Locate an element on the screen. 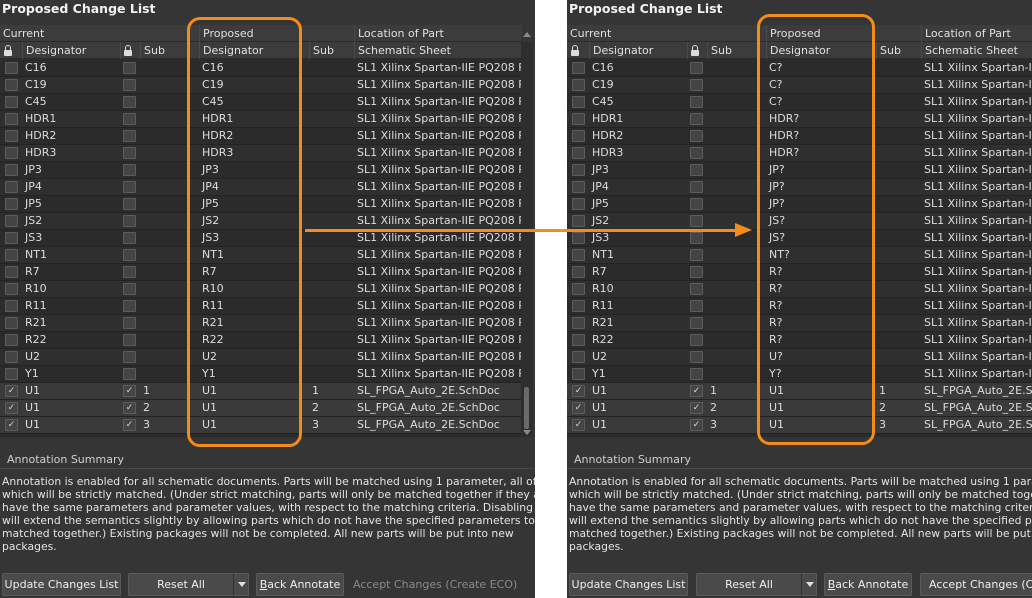 The height and width of the screenshot is (598, 1032). vertical-scrollbar is located at coordinates (527, 234).